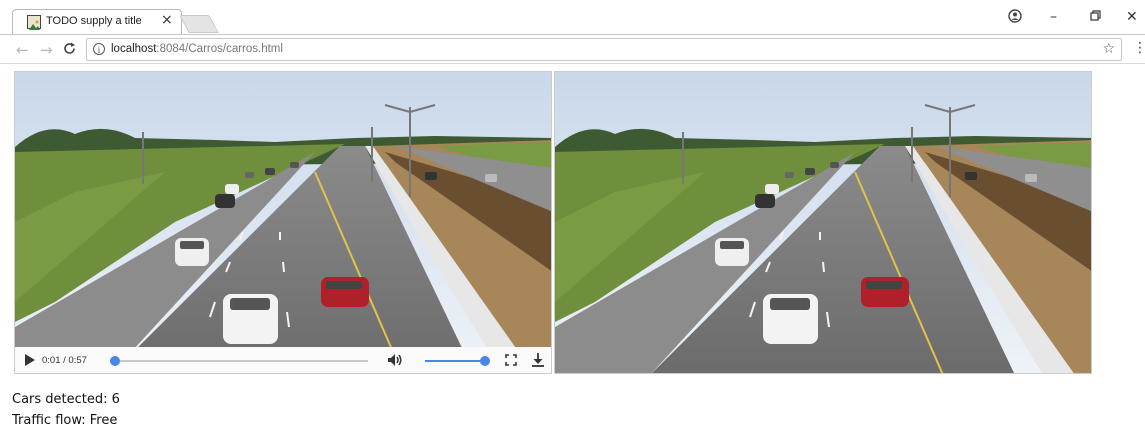 Image resolution: width=1145 pixels, height=428 pixels. Describe the element at coordinates (1015, 18) in the screenshot. I see `profile-icon` at that location.